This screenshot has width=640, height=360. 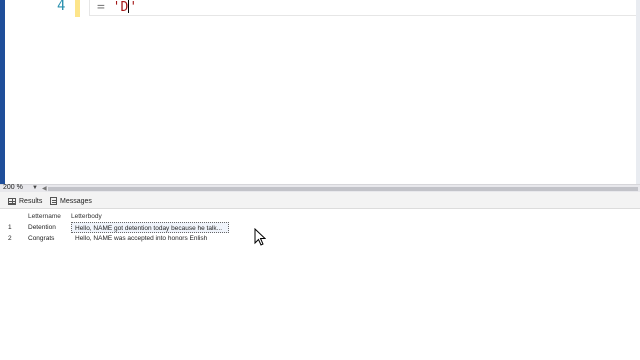 I want to click on column-header-lettername: Lettername, so click(x=48, y=216).